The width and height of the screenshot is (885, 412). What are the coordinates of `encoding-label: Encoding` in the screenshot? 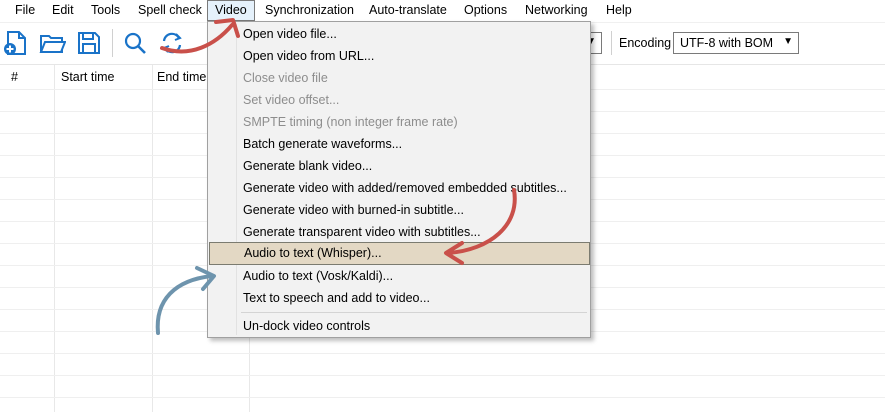 It's located at (645, 43).